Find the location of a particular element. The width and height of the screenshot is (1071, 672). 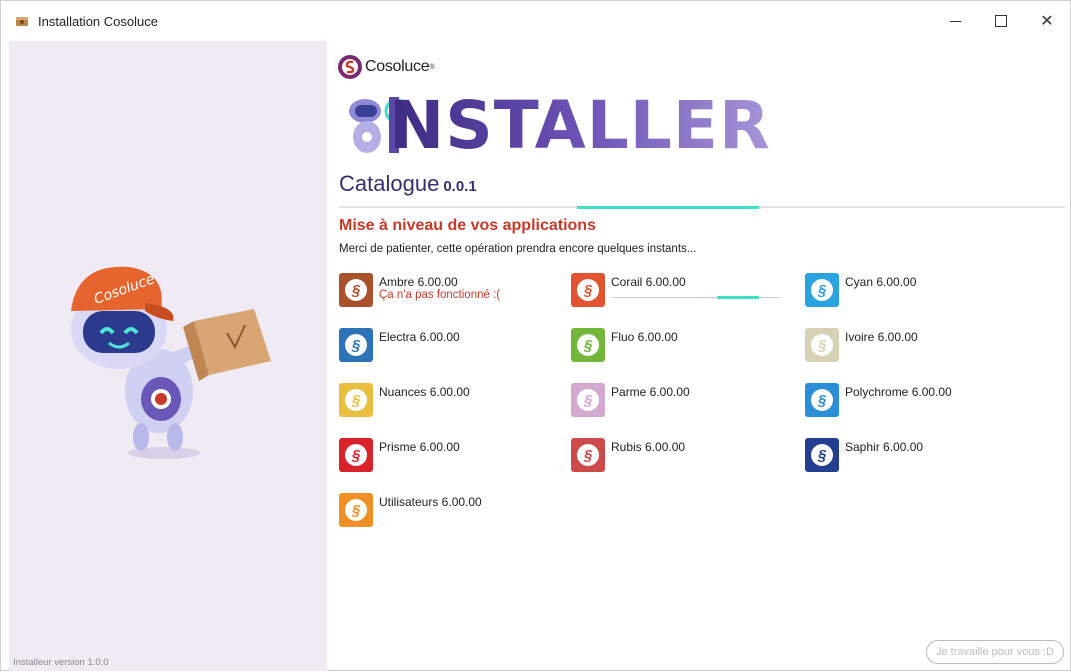

title-bar: Installation Cosoluce ✕ is located at coordinates (535, 21).